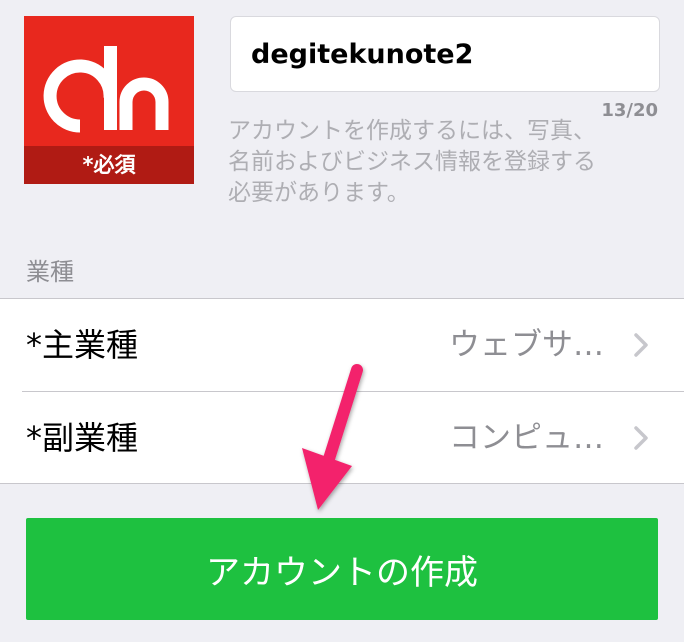 This screenshot has height=642, width=684. Describe the element at coordinates (82, 345) in the screenshot. I see `row-label: *主業種` at that location.